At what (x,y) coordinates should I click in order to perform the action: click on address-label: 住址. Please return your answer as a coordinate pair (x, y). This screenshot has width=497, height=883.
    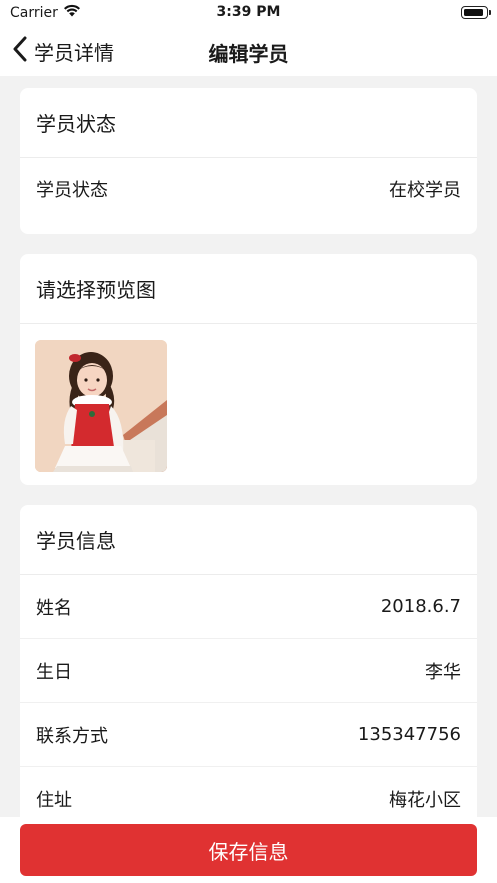
    Looking at the image, I should click on (54, 800).